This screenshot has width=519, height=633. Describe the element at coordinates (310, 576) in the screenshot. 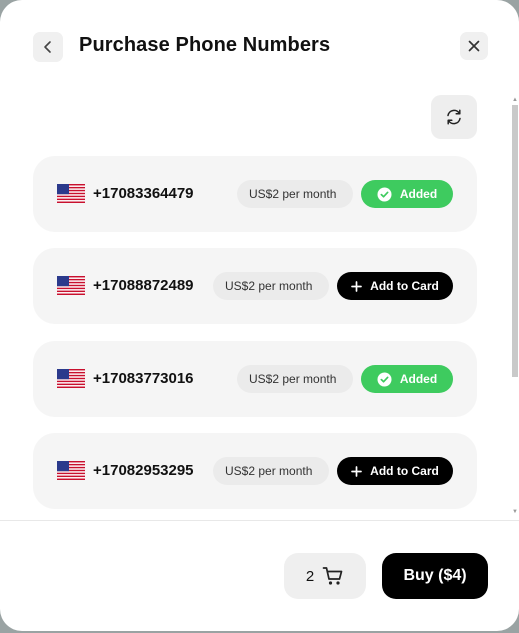

I see `cart-count: 2` at that location.